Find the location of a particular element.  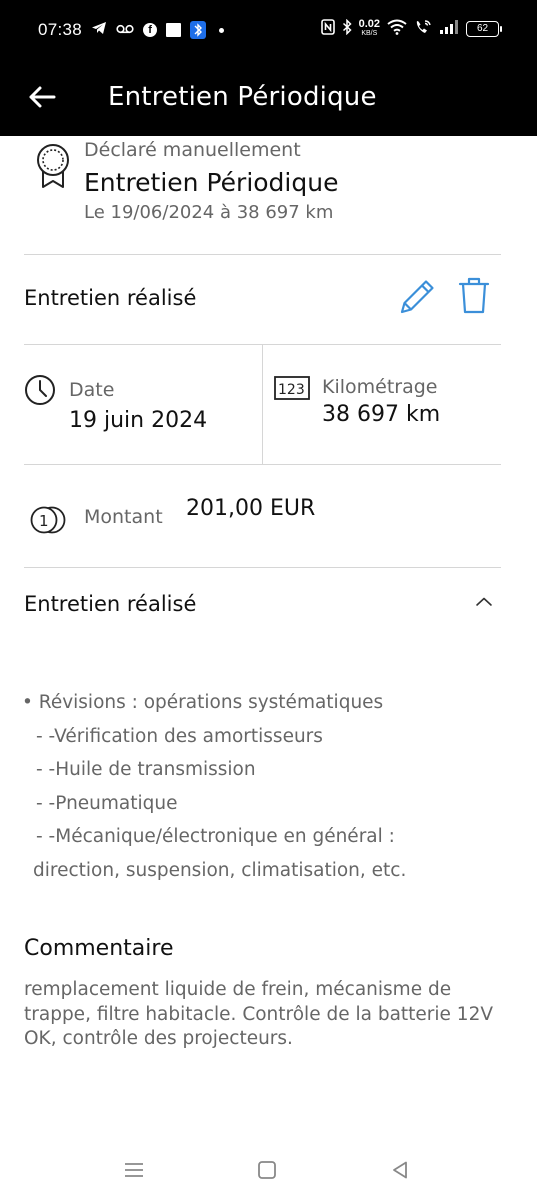

pencil-icon is located at coordinates (417, 297).